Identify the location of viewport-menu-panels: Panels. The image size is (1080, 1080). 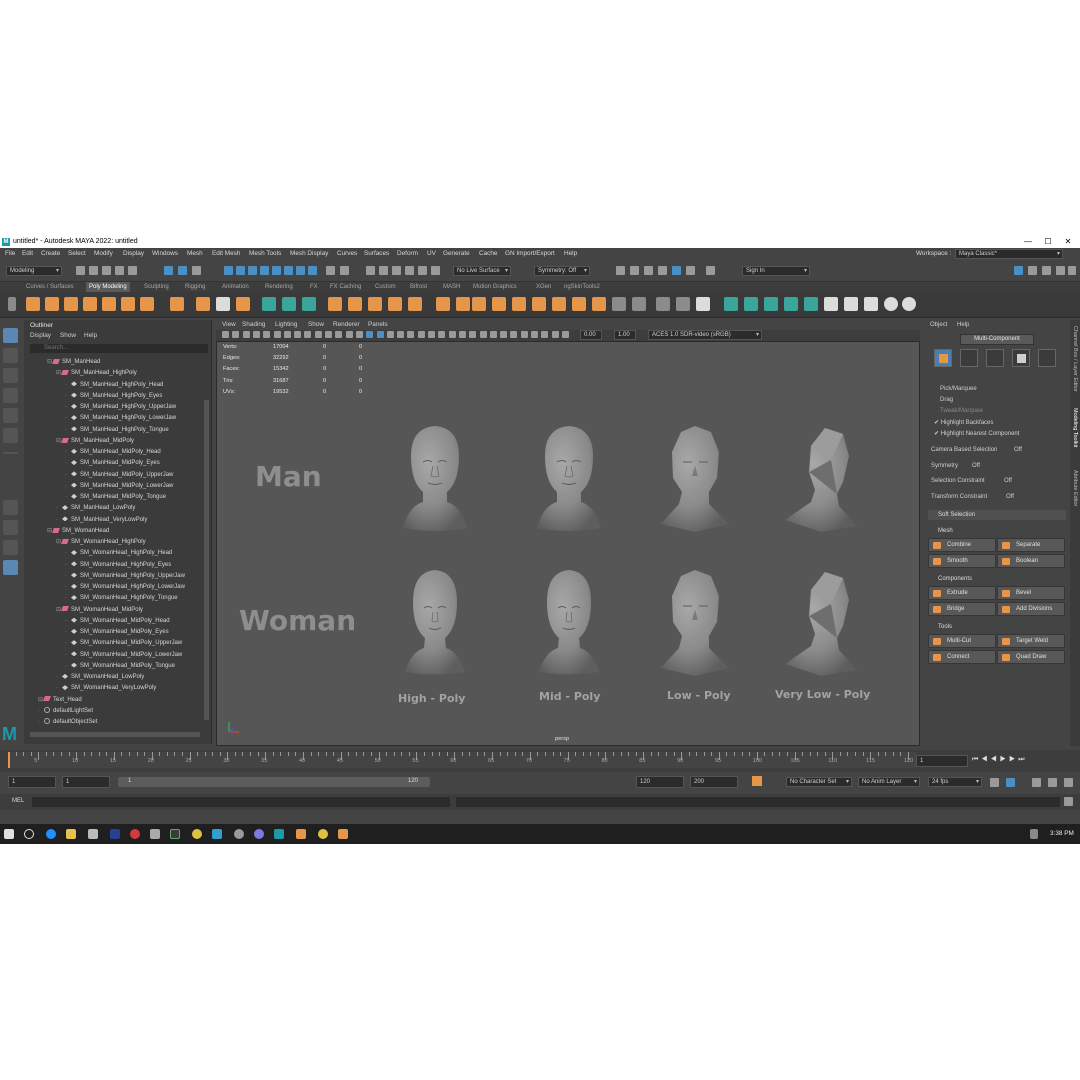
(378, 325).